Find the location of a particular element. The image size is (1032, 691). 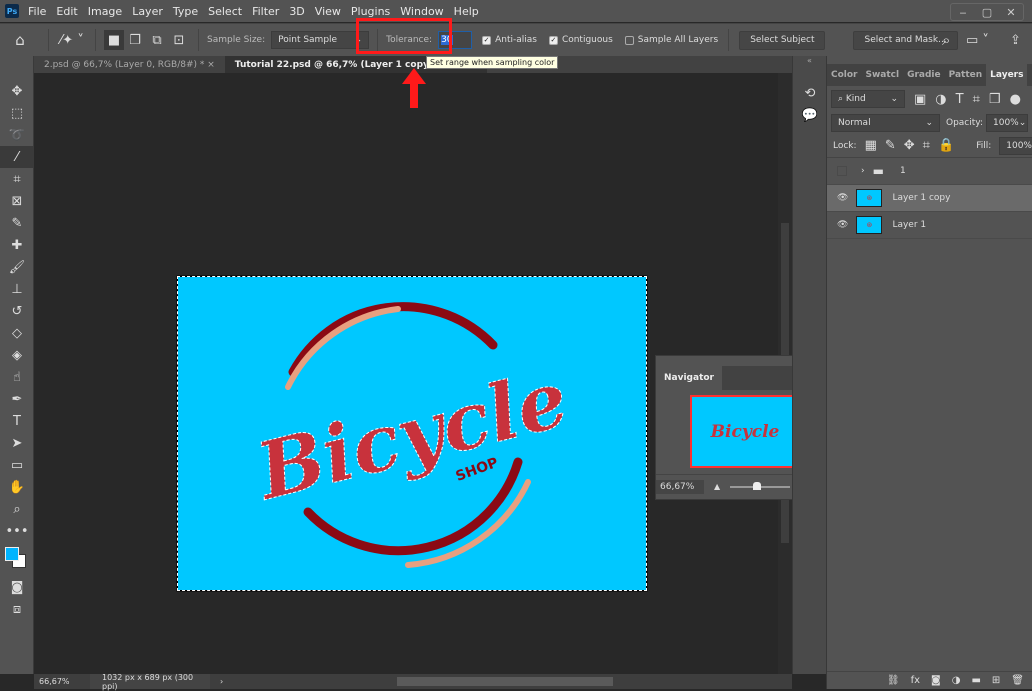

layer-filter-dropdown: ⌕ Kind ⌄ is located at coordinates (868, 99).